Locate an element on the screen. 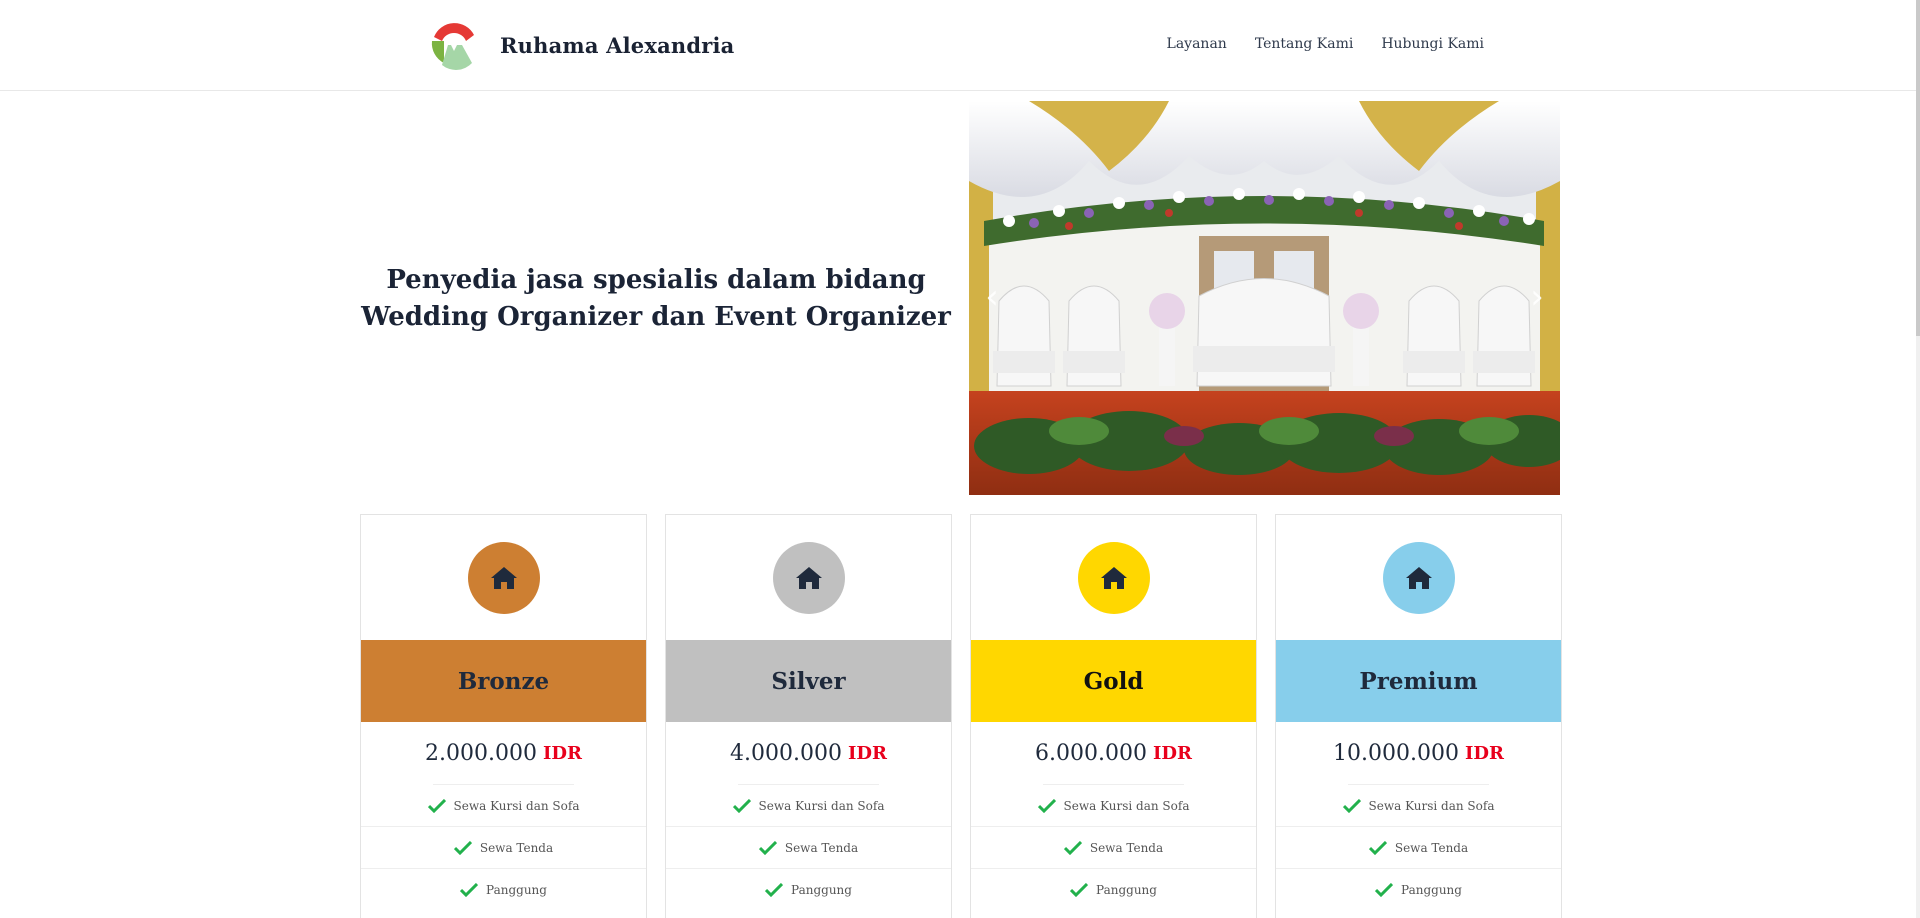 Image resolution: width=1920 pixels, height=918 pixels. brand: Ruhama Alexandria is located at coordinates (581, 45).